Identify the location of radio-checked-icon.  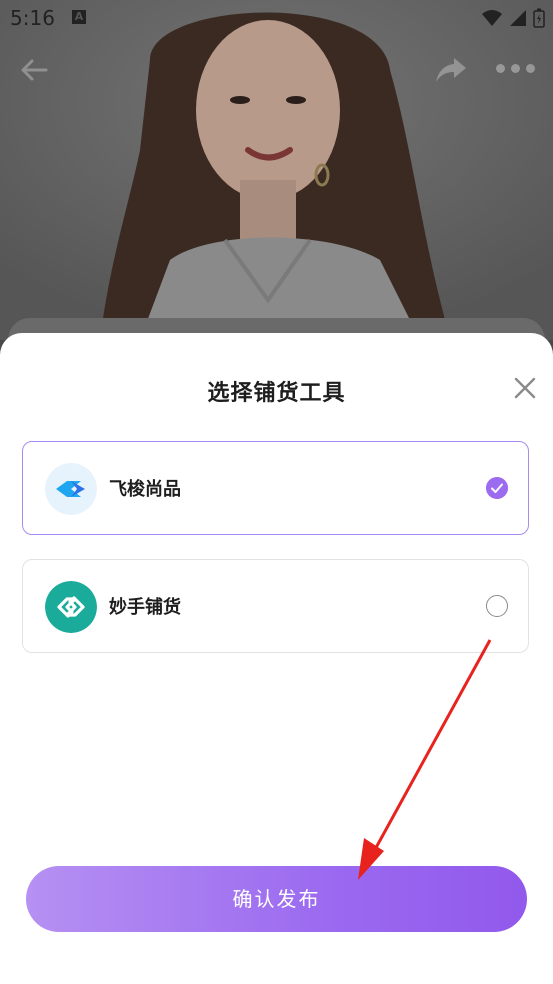
(497, 488).